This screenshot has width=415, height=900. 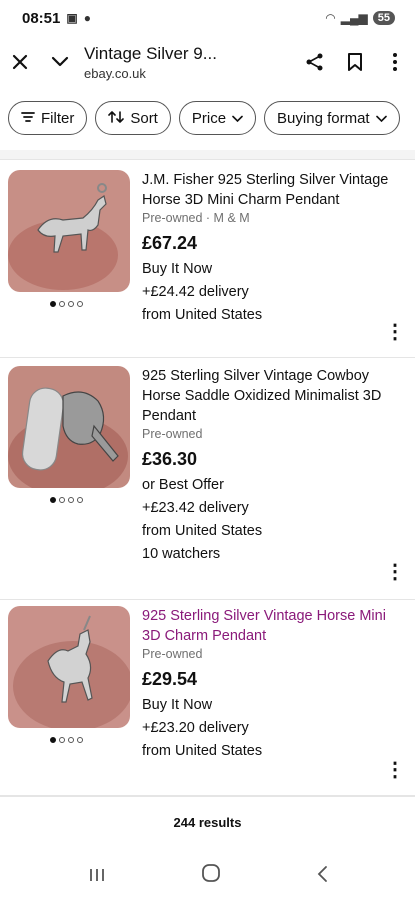 I want to click on filter-icon, so click(x=28, y=118).